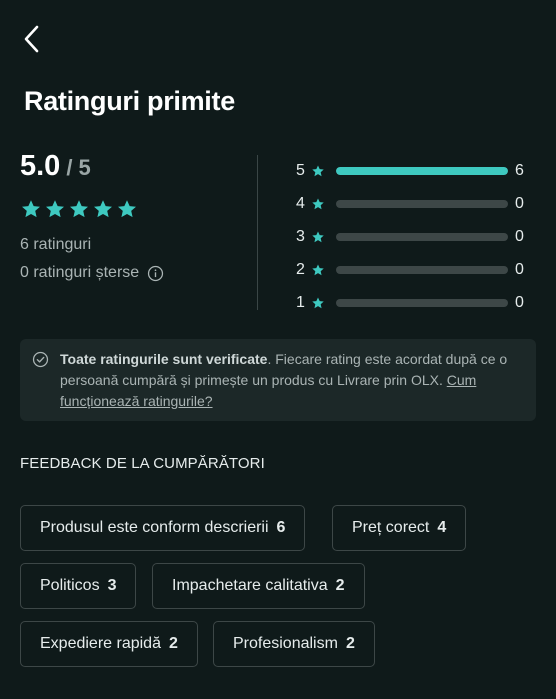 The height and width of the screenshot is (699, 556). I want to click on distribution-row-5: 5 6, so click(416, 170).